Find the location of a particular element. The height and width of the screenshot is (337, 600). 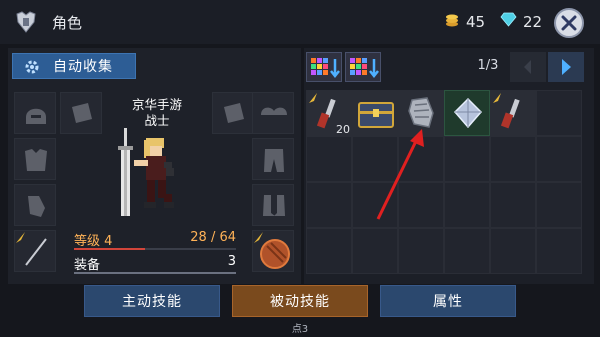

boots-icon is located at coordinates (274, 205).